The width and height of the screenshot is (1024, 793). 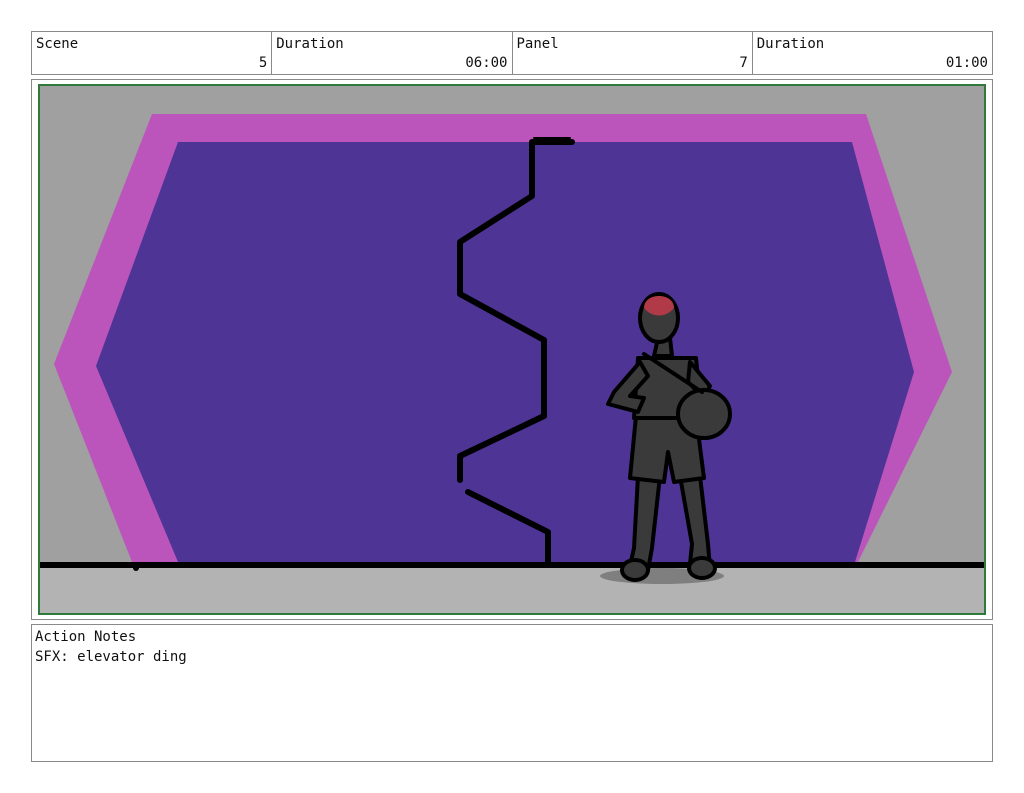 I want to click on scene-duration-cell: Duration 06:00, so click(x=392, y=53).